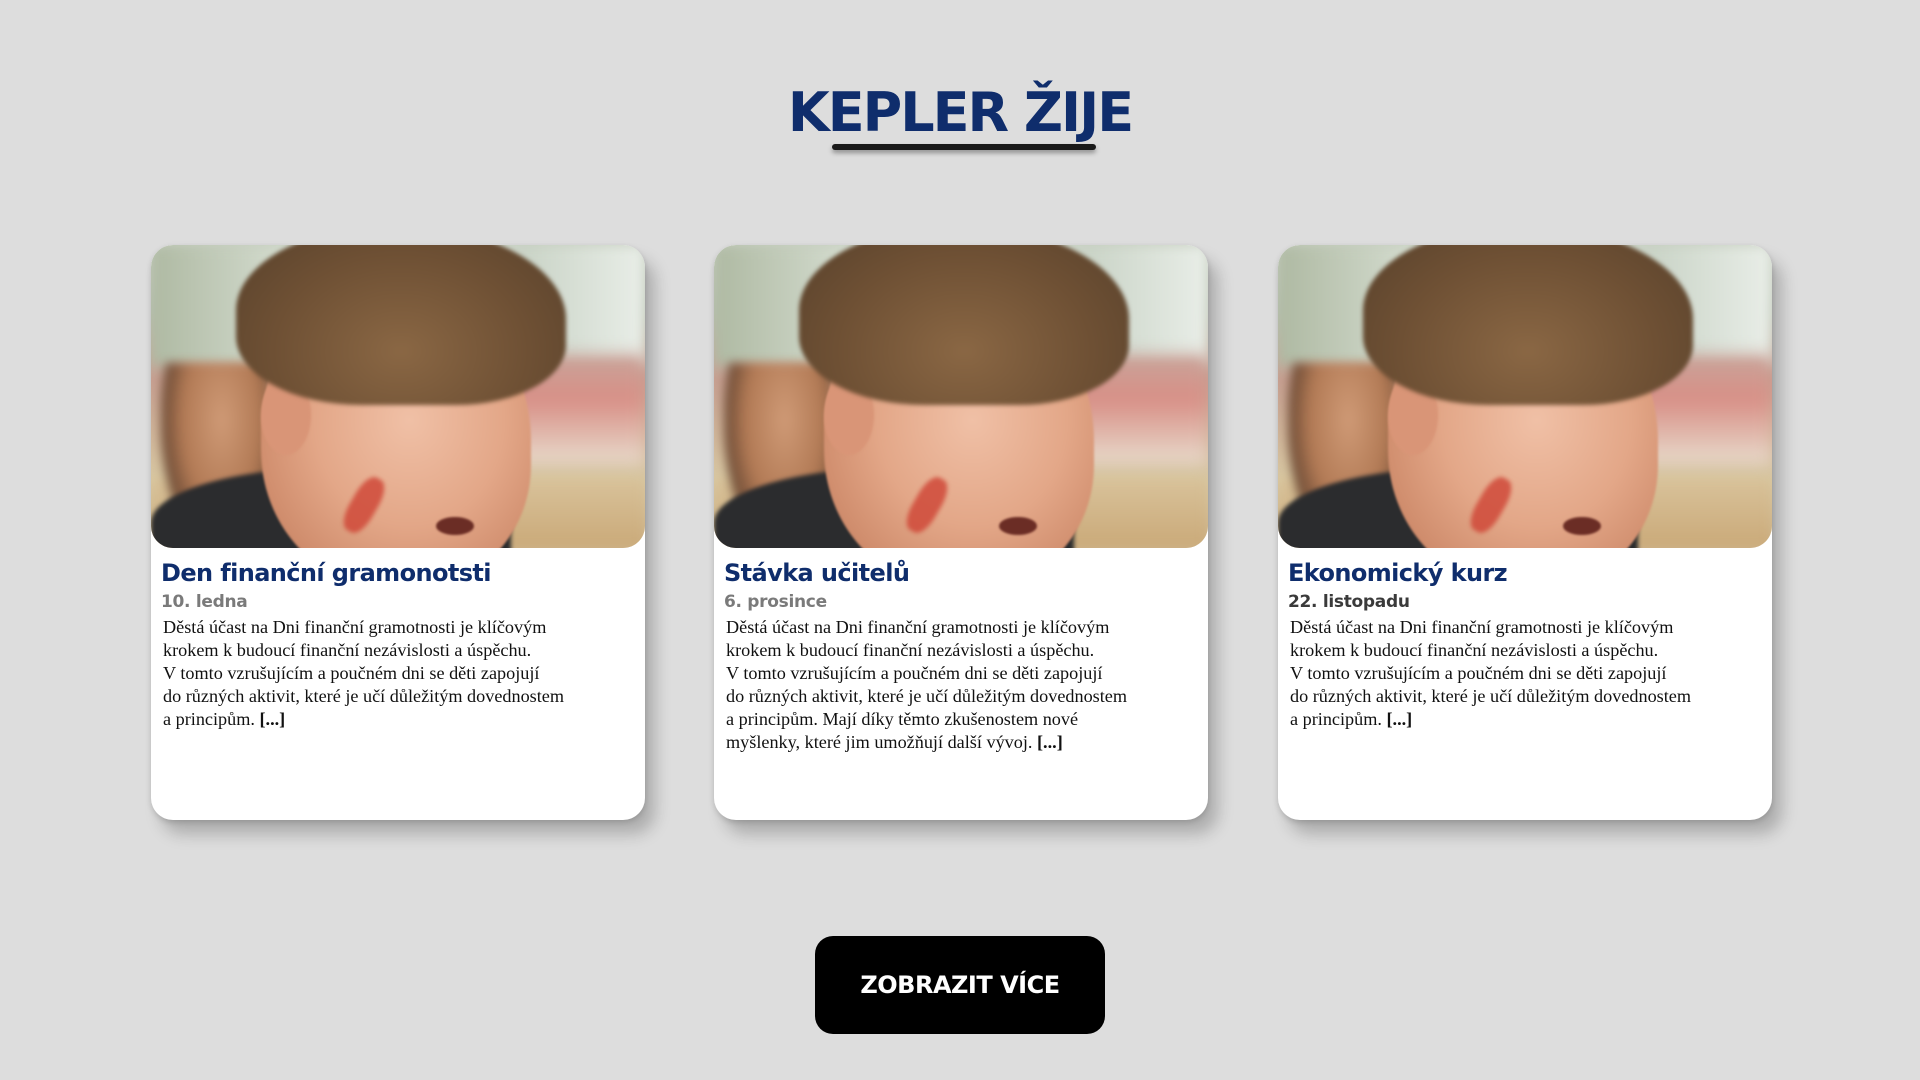  I want to click on title-underline, so click(964, 147).